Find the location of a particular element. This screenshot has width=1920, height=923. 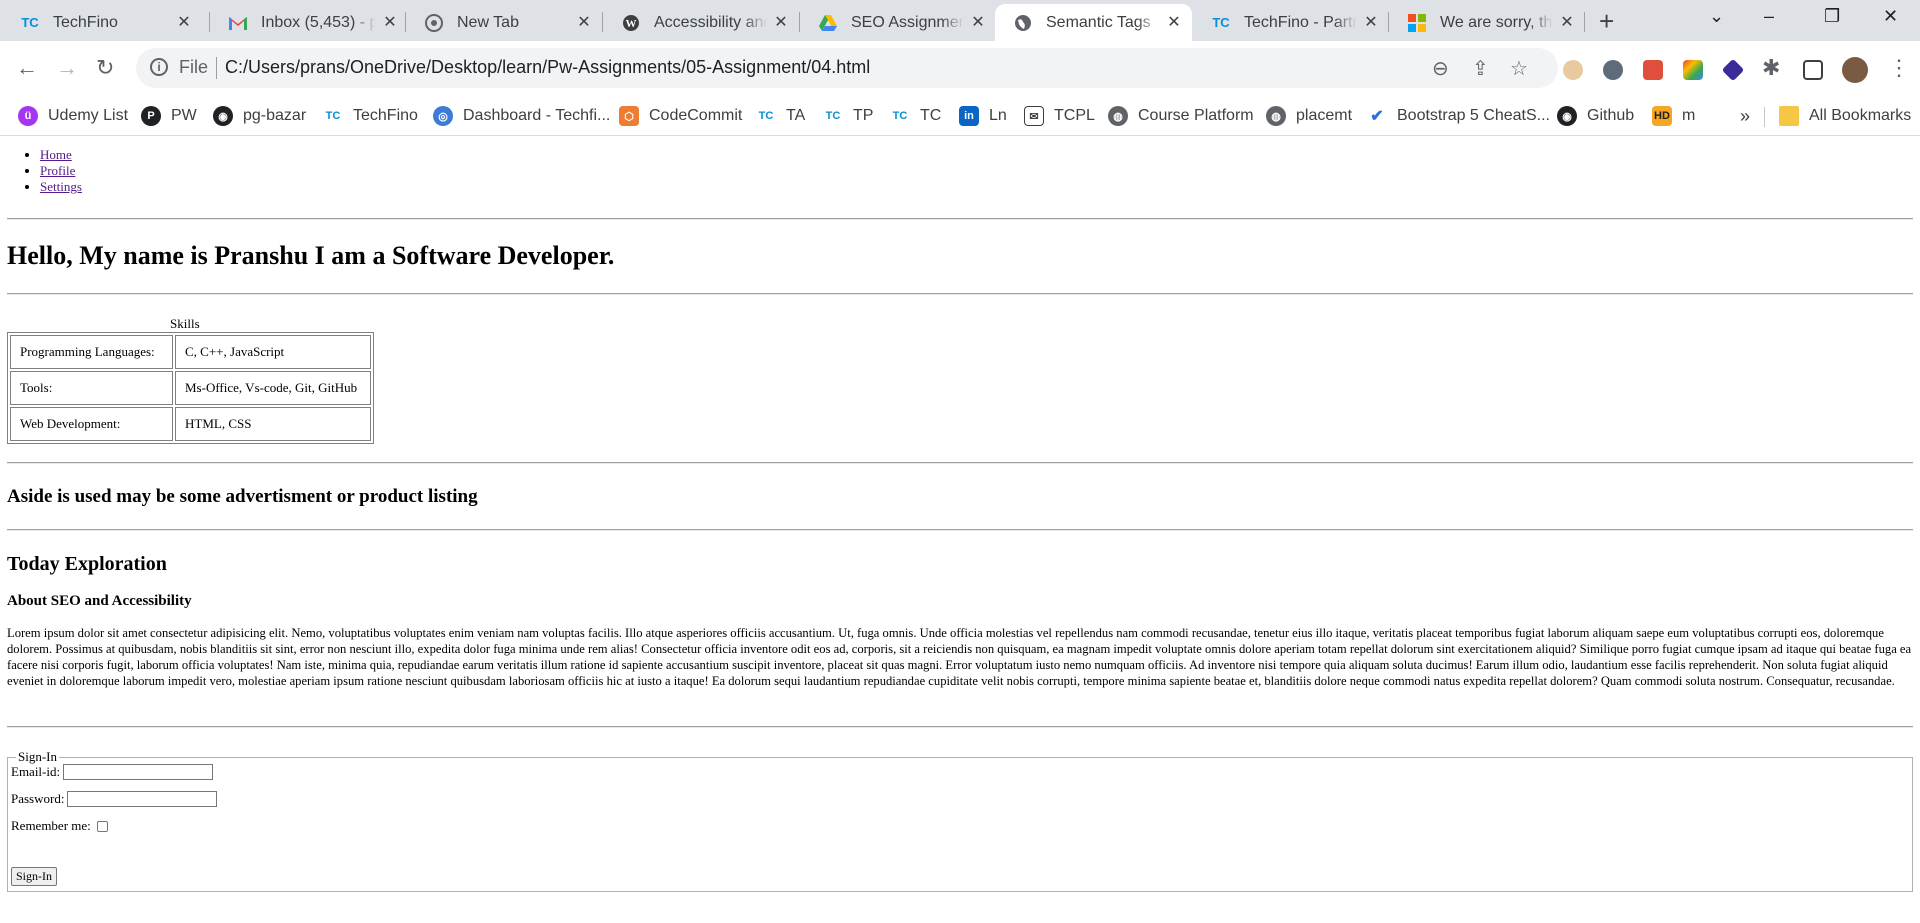

bookmark-placemt: ◍ placemt is located at coordinates (1309, 116).